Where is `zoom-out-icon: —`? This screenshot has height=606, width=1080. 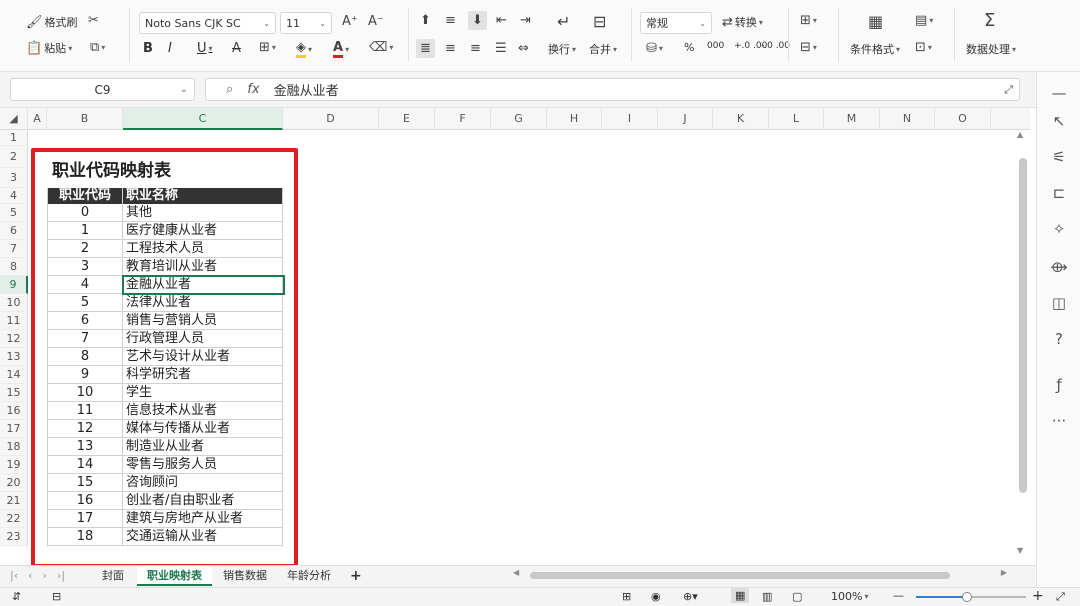 zoom-out-icon: — is located at coordinates (898, 595).